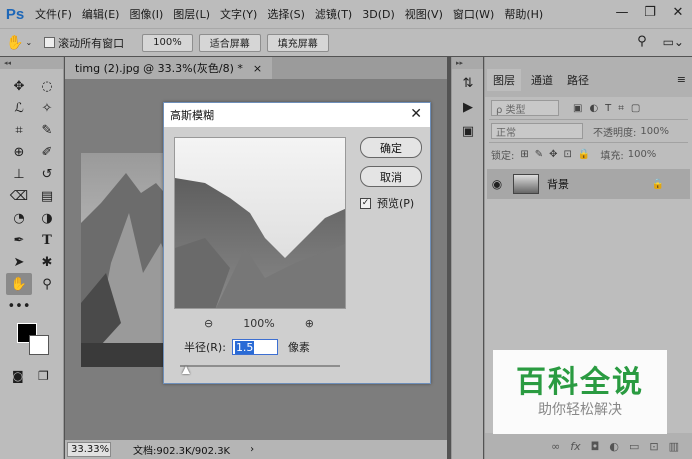  Describe the element at coordinates (504, 80) in the screenshot. I see `tab-layers: 图层` at that location.